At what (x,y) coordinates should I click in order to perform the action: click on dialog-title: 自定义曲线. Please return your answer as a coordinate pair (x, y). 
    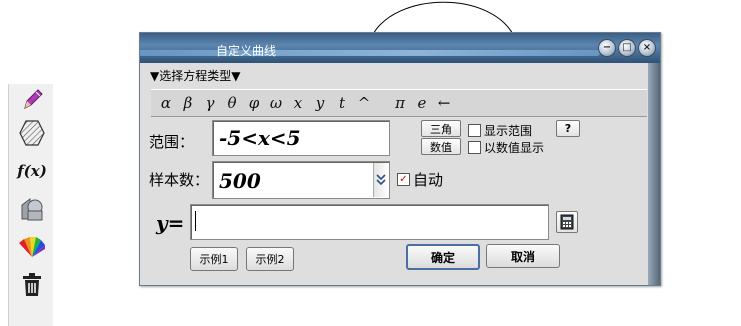
    Looking at the image, I should click on (246, 51).